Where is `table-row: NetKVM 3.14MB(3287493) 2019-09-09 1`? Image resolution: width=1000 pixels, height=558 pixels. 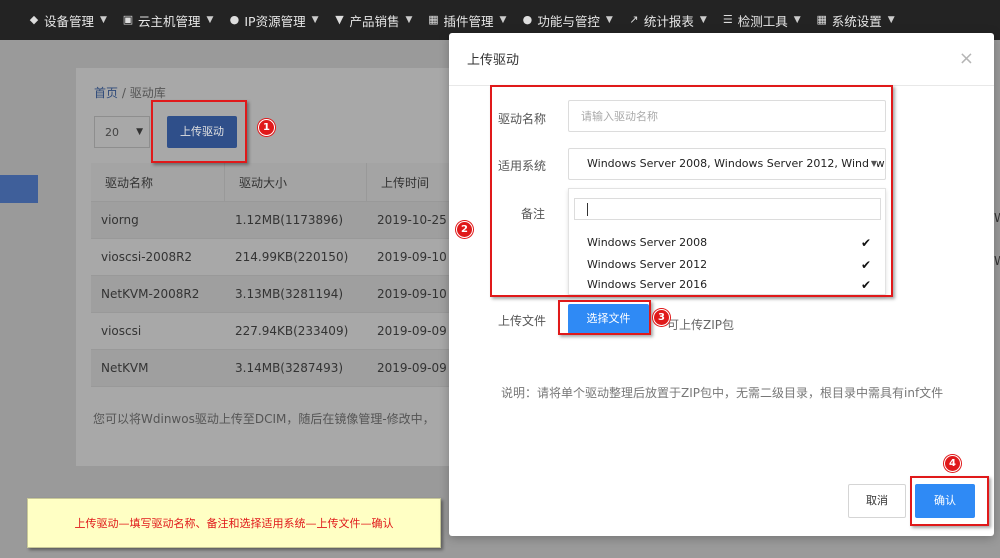 table-row: NetKVM 3.14MB(3287493) 2019-09-09 1 is located at coordinates (273, 368).